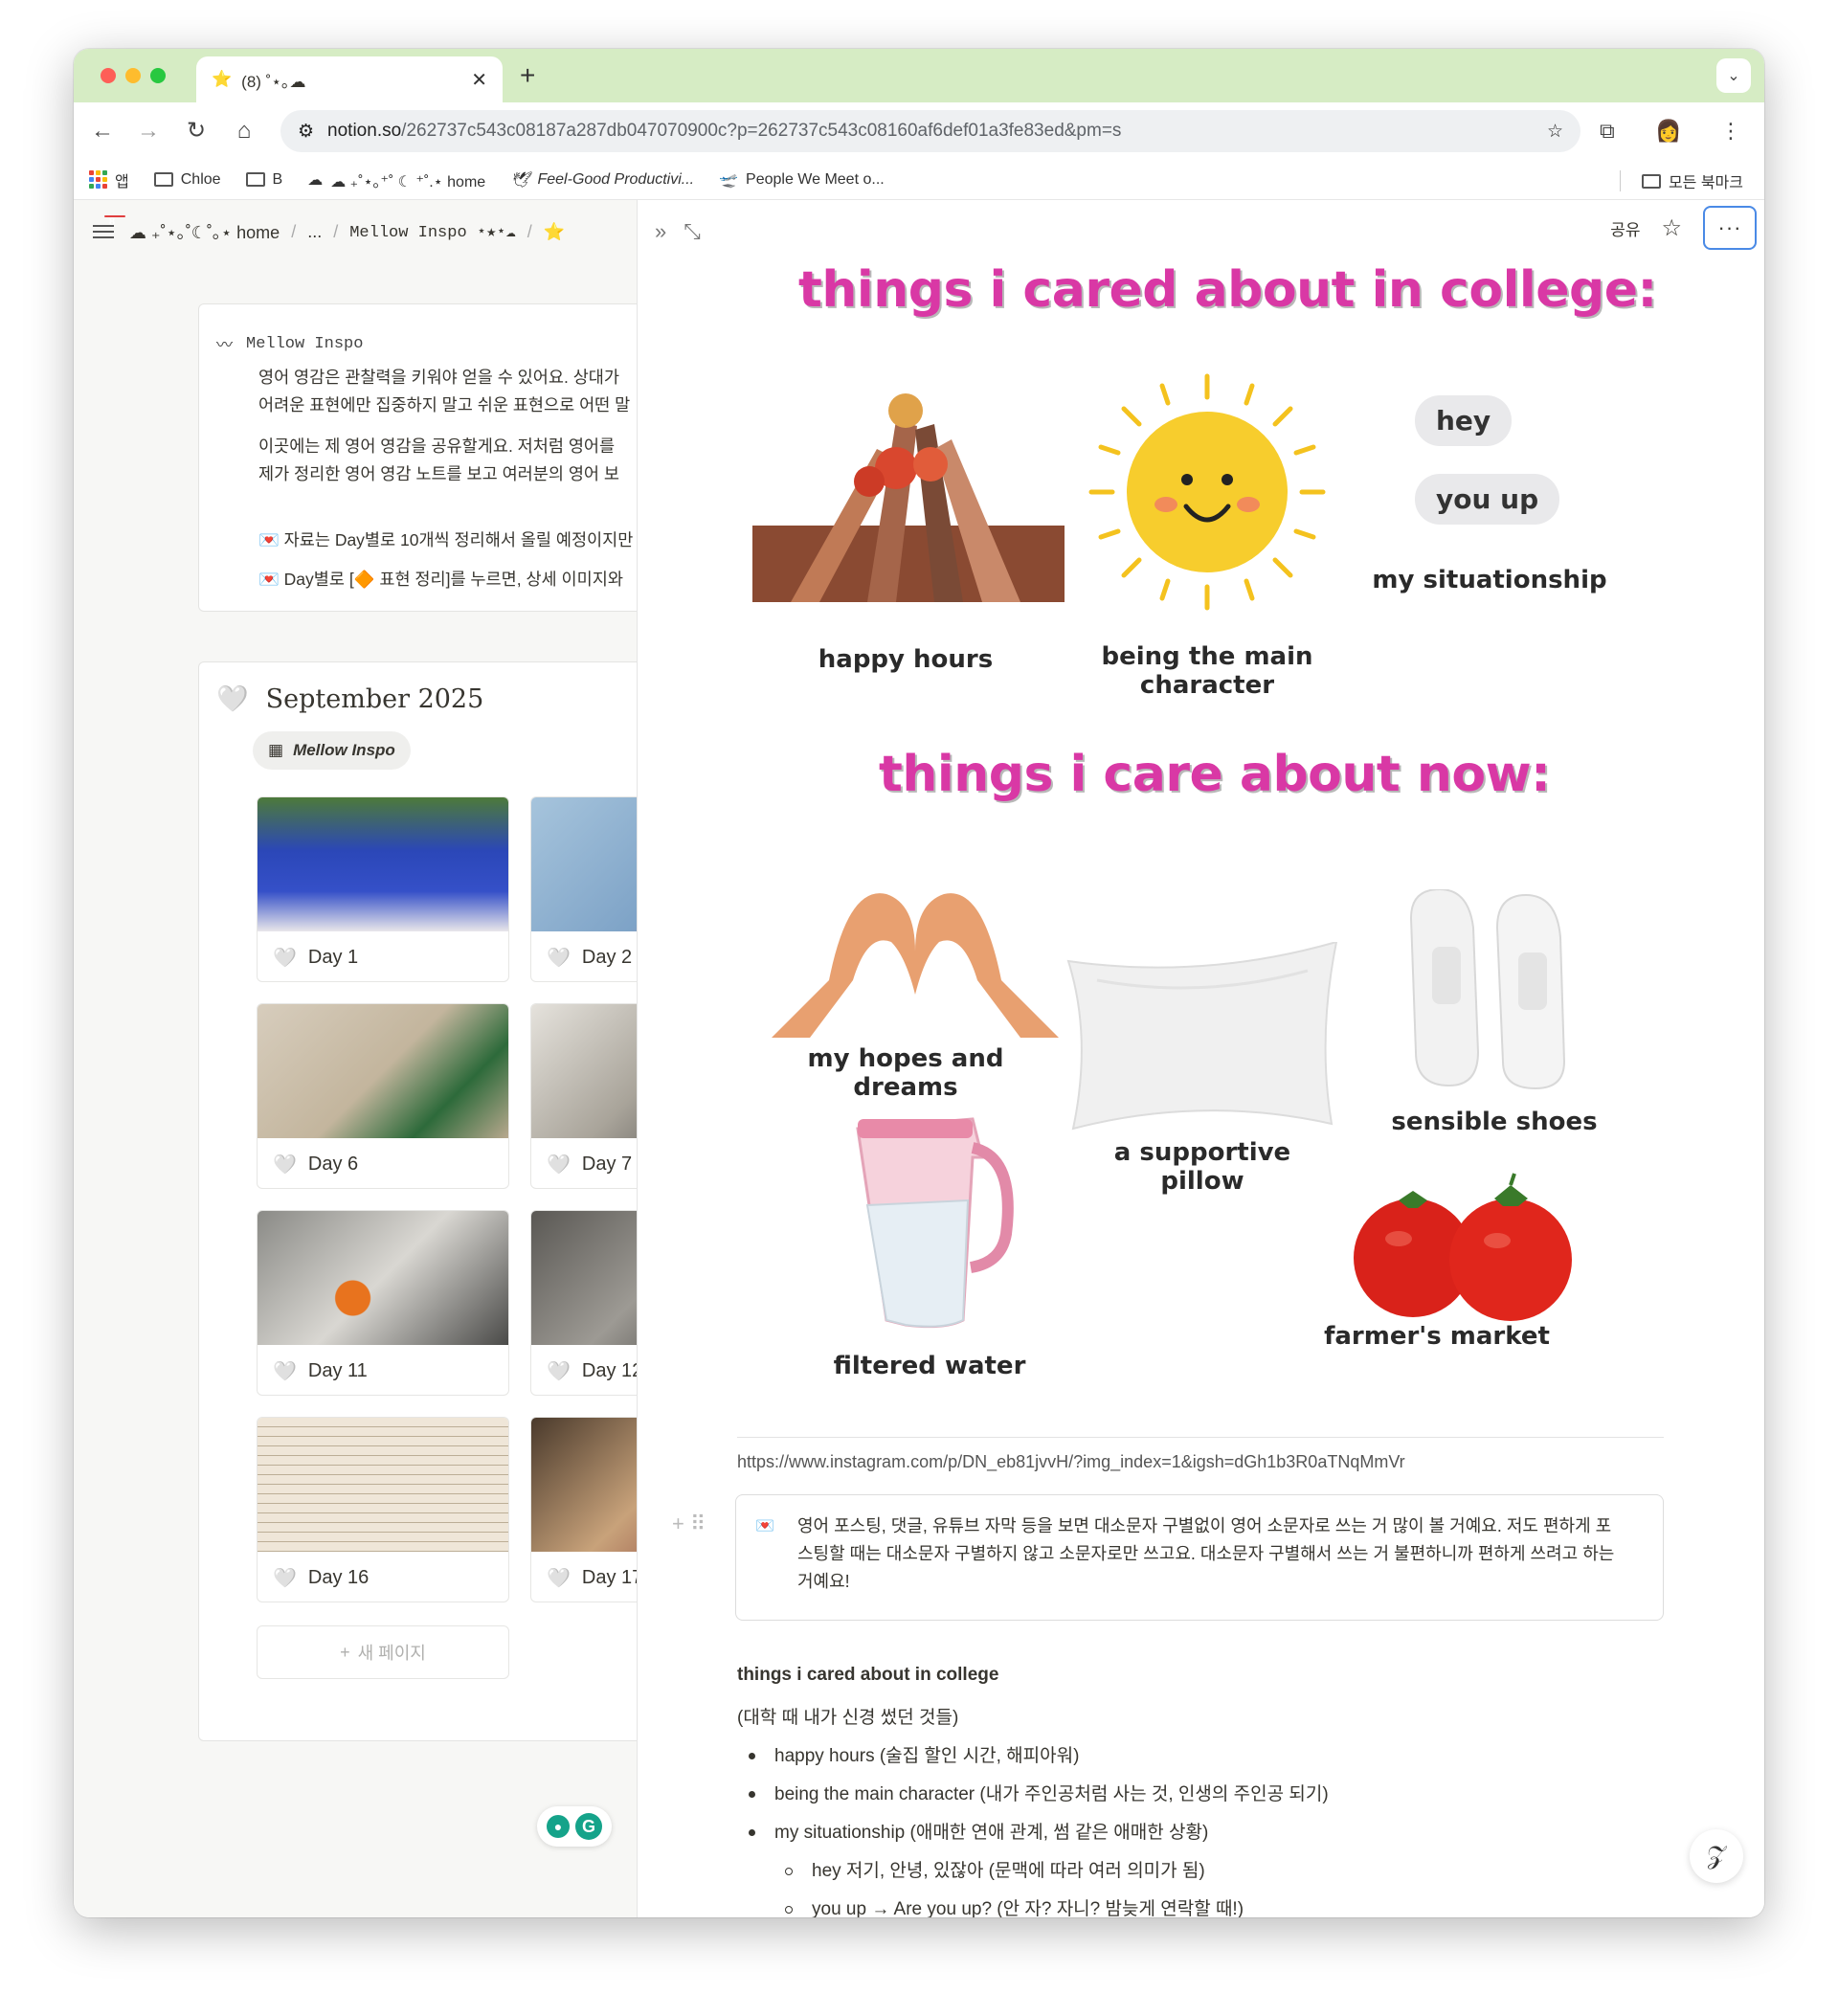 The image size is (1838, 2016). I want to click on profile-avatar: 👩, so click(1668, 131).